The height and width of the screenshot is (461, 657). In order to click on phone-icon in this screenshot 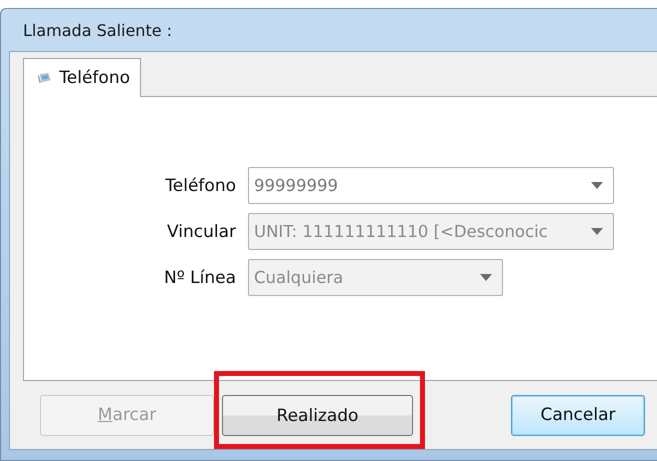, I will do `click(45, 78)`.